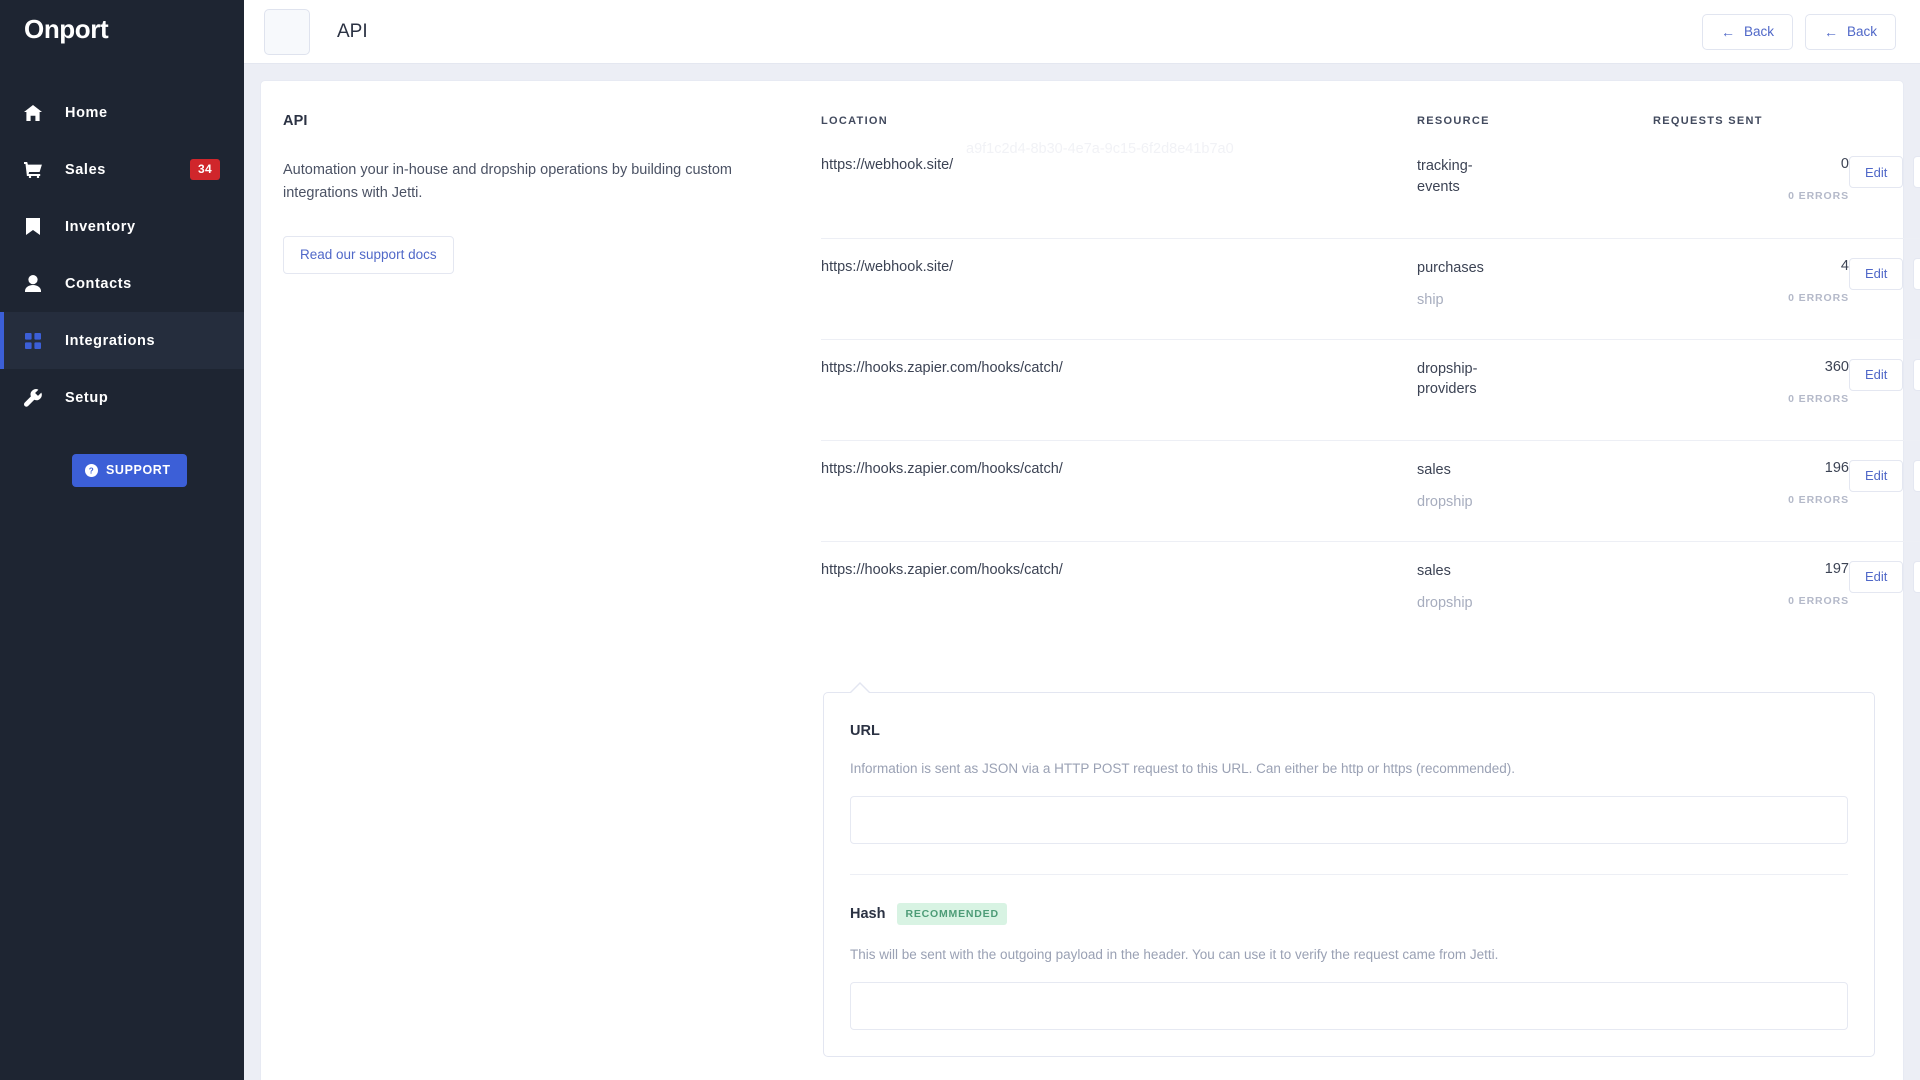  Describe the element at coordinates (98, 283) in the screenshot. I see `sidebar-item-label: Contacts` at that location.